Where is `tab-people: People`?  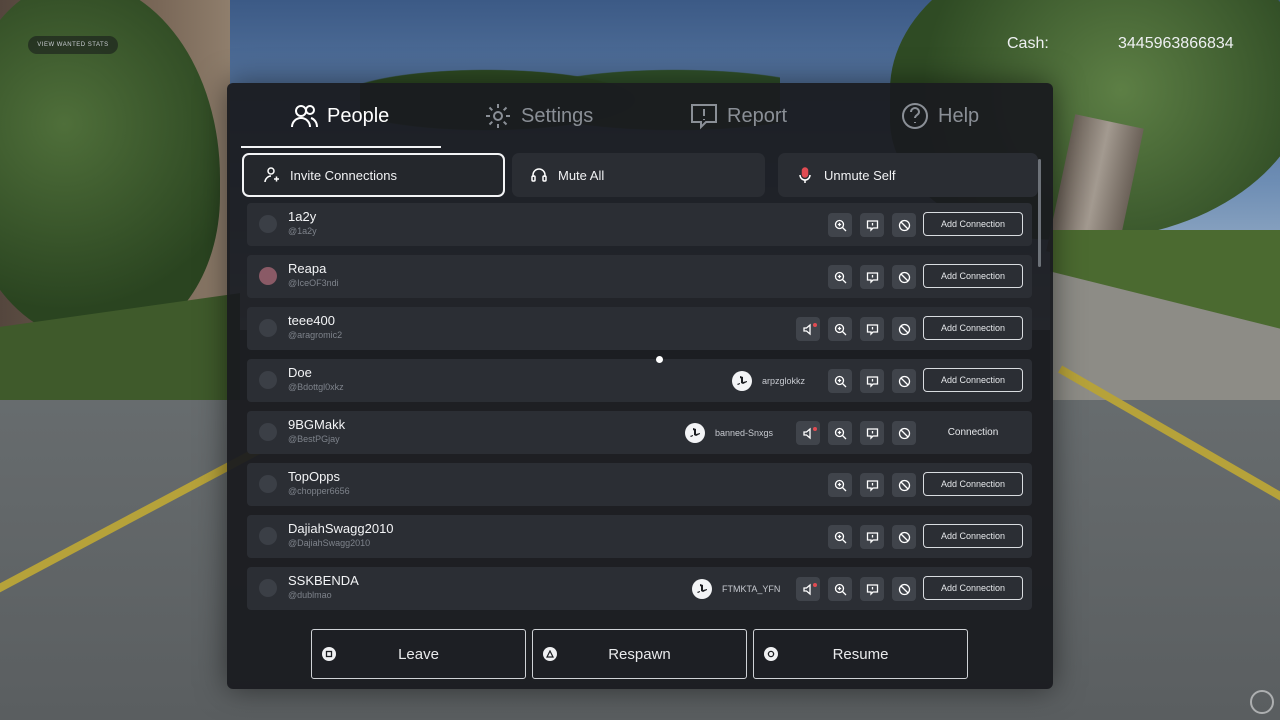
tab-people: People is located at coordinates (339, 116).